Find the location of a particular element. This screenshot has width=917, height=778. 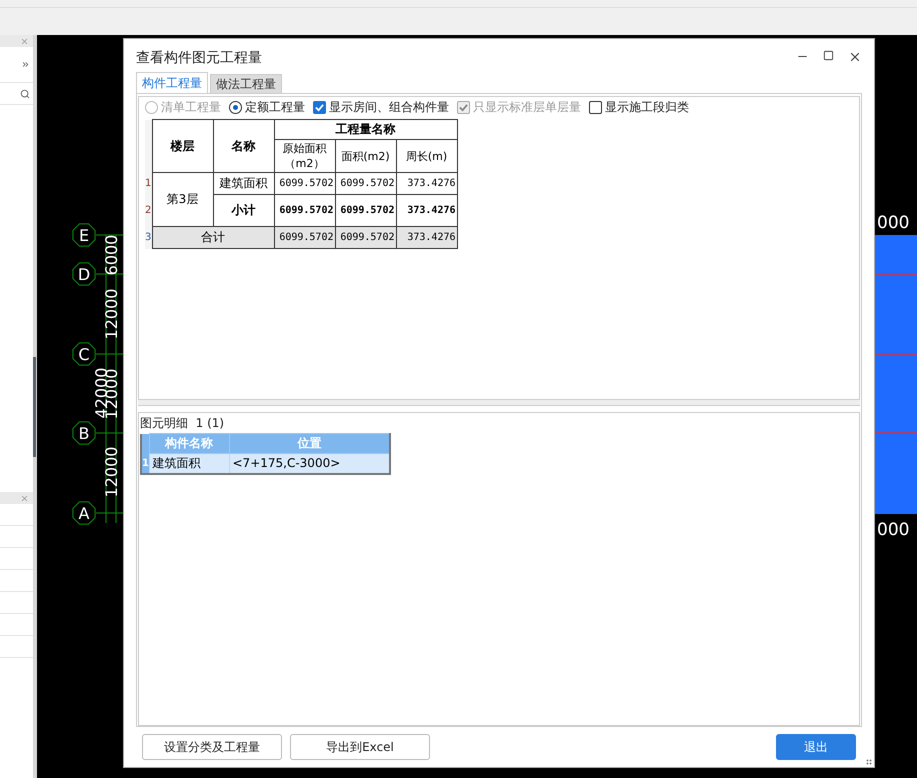

axis-marker: C is located at coordinates (84, 354).